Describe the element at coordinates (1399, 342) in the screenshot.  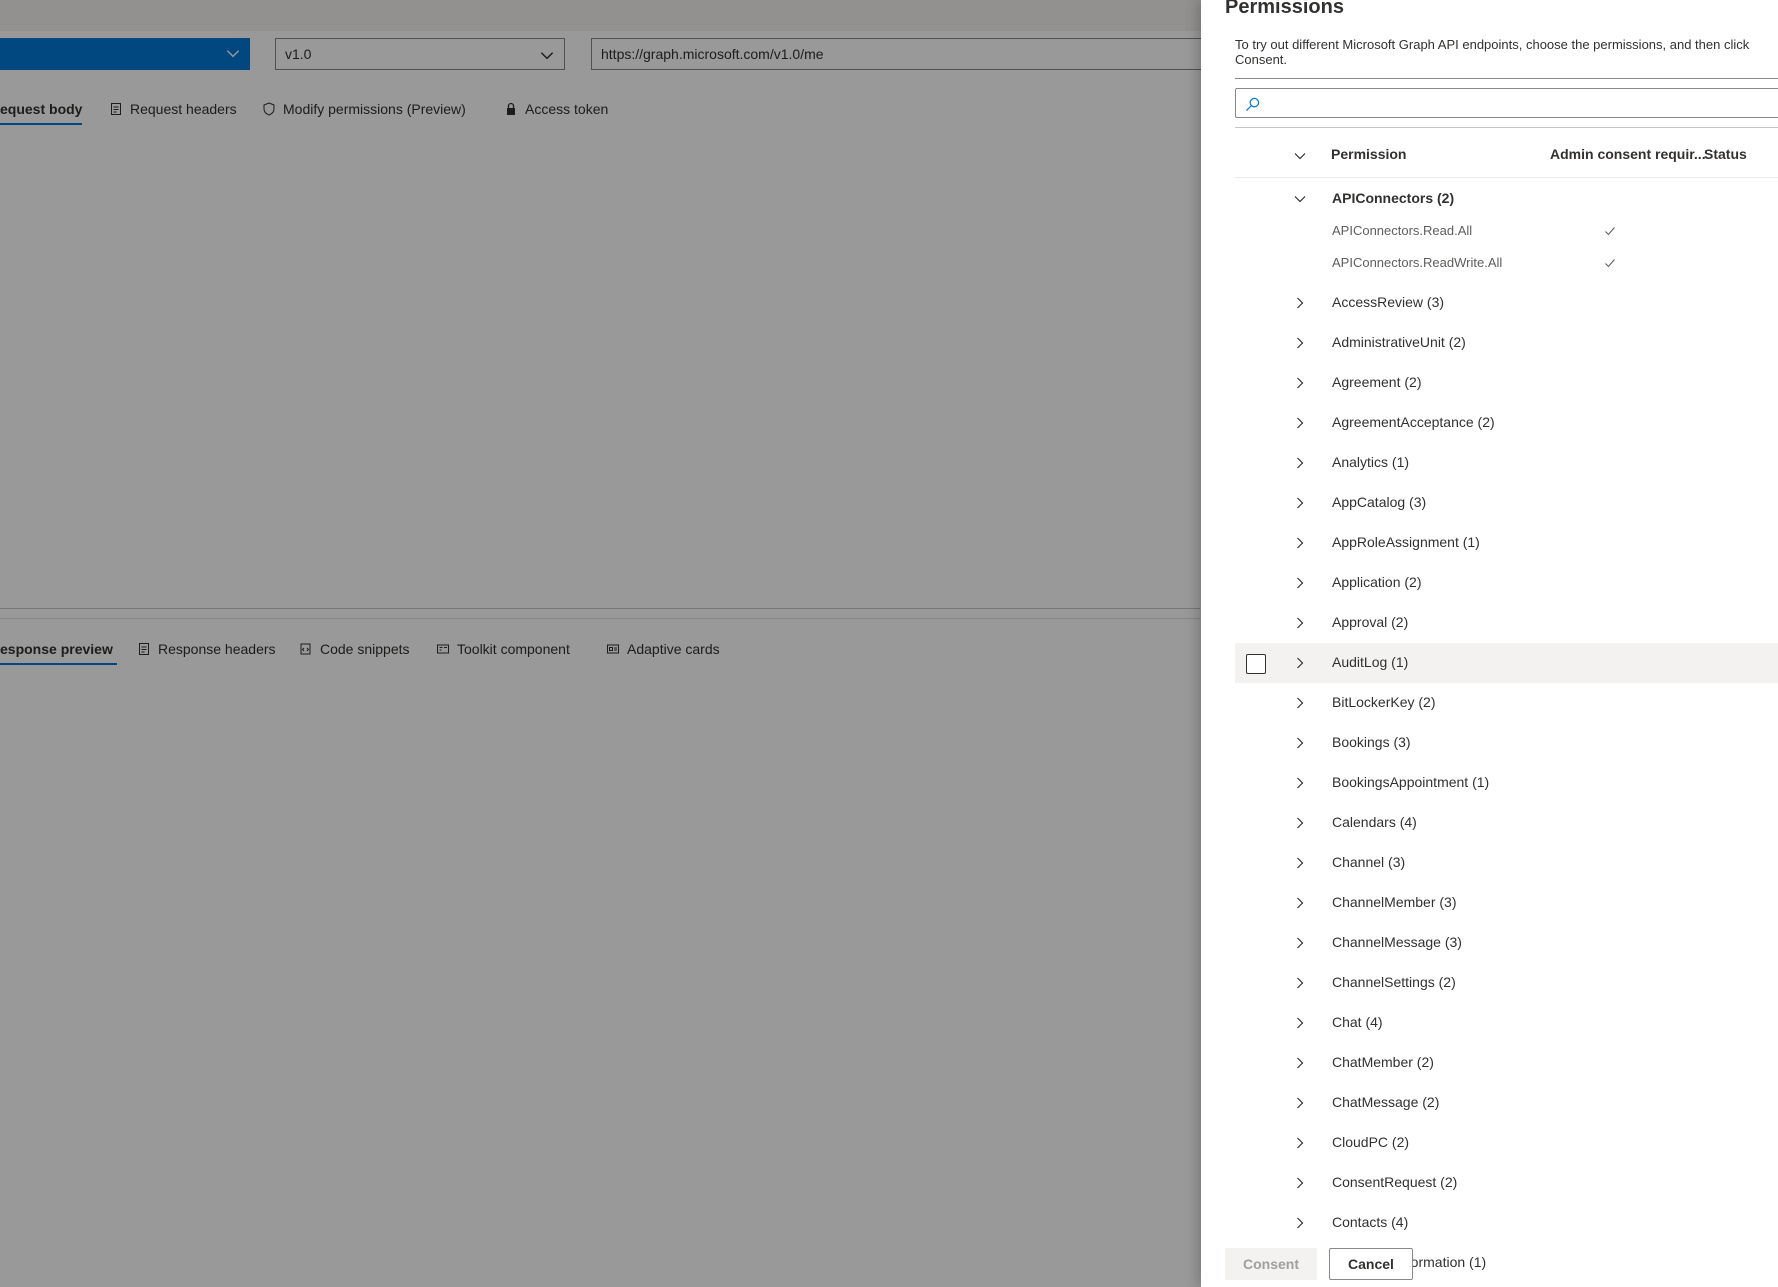
I see `group-label: AdministrativeUnit (2)` at that location.